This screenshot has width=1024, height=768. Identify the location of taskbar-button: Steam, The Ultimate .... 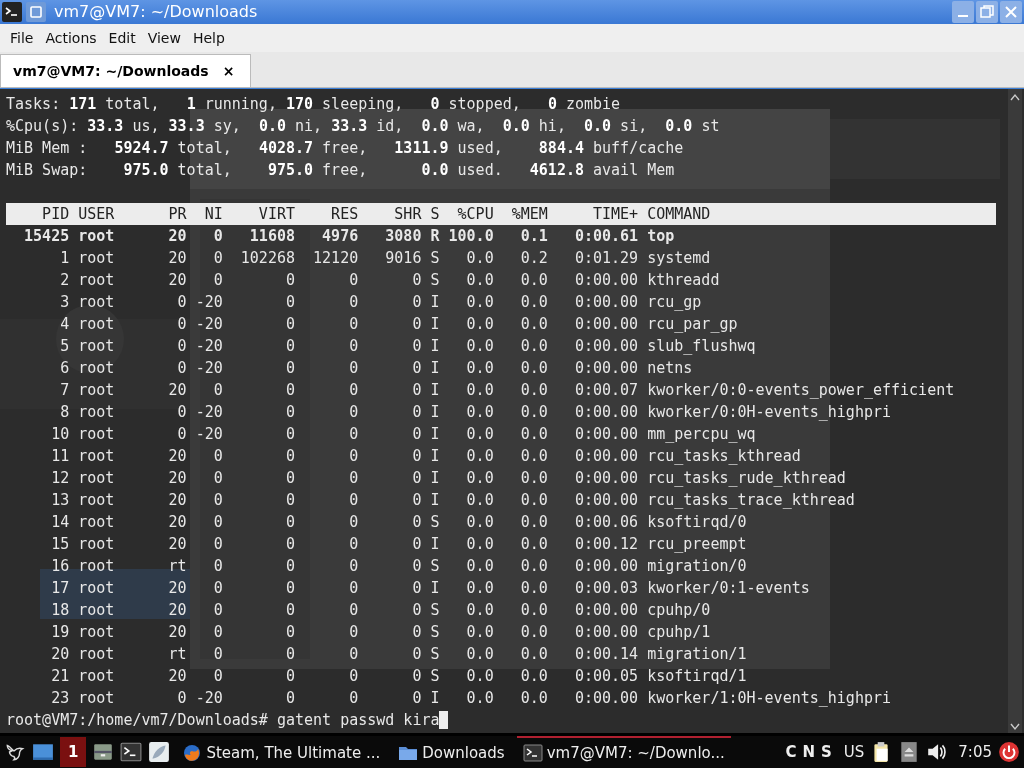
(281, 752).